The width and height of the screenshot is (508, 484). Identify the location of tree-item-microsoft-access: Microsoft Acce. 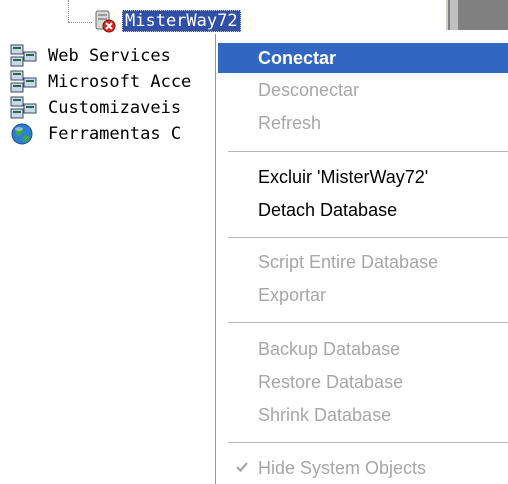
(100, 82).